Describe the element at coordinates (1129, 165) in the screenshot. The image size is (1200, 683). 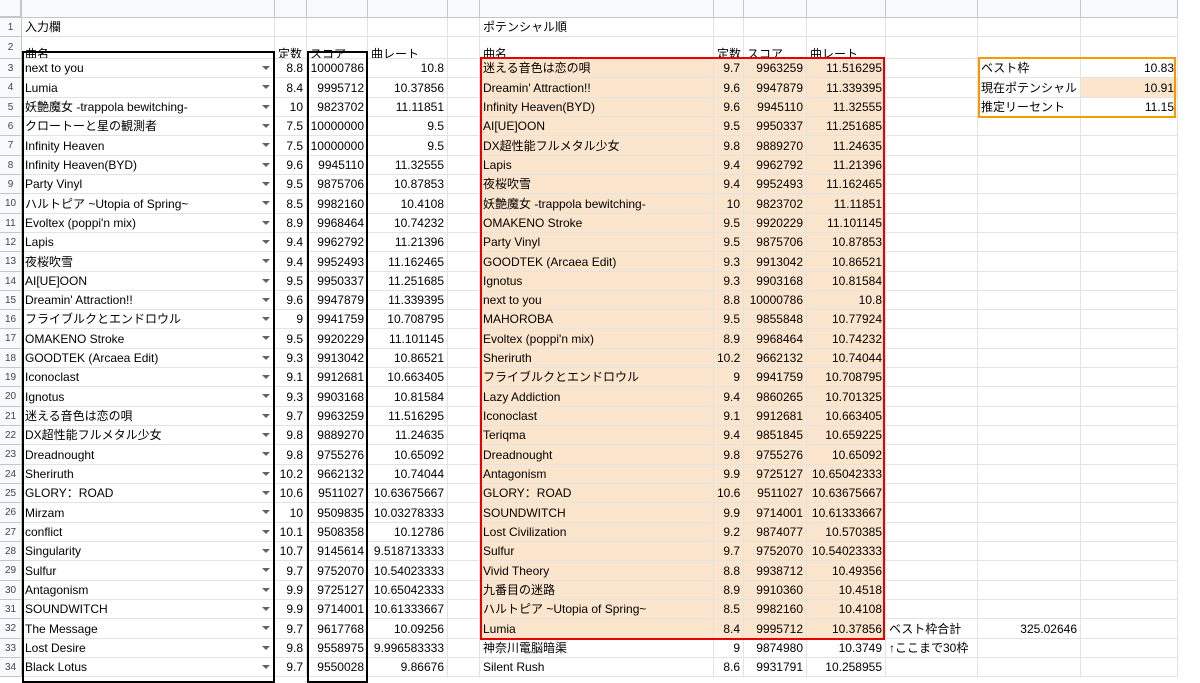
I see `cell-l8` at that location.